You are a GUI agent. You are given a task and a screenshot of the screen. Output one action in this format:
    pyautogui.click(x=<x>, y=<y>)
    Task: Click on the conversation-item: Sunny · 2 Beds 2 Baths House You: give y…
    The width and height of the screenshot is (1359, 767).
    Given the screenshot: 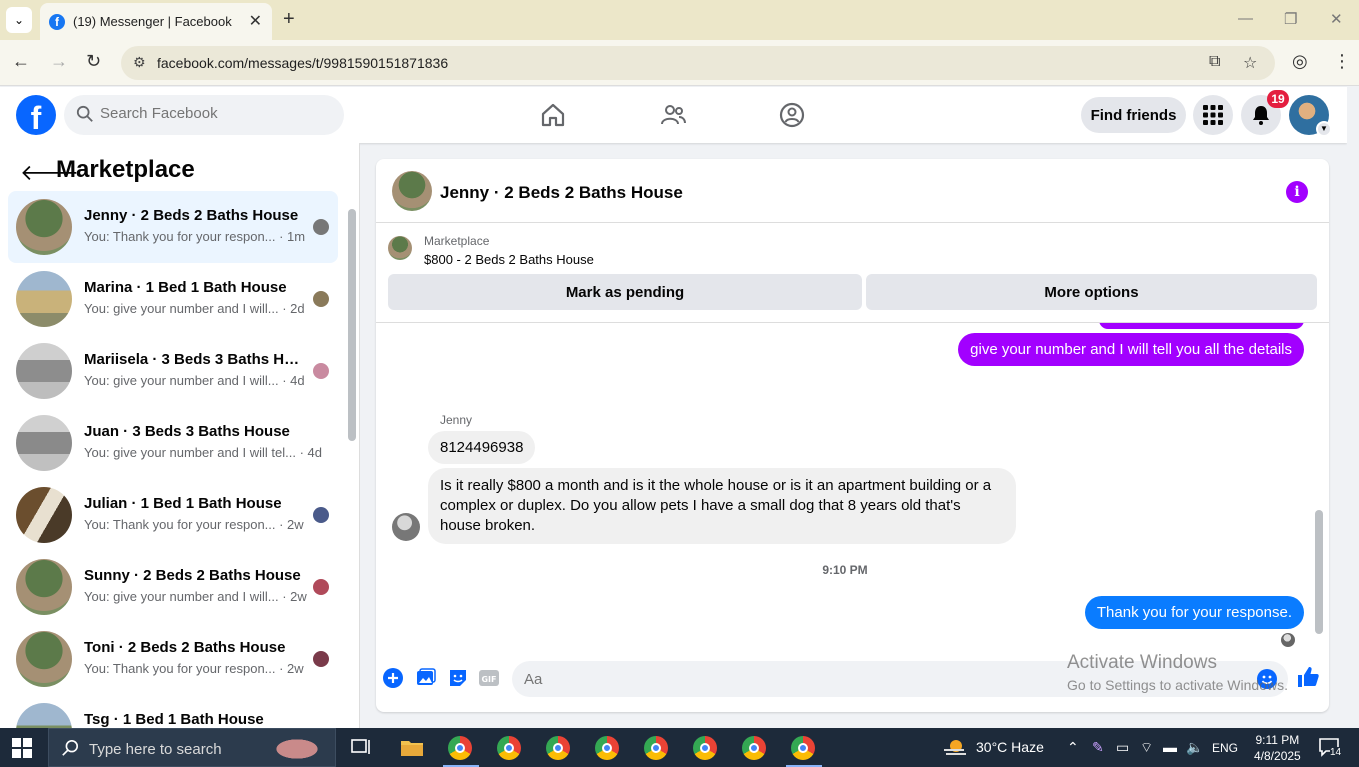 What is the action you would take?
    pyautogui.click(x=173, y=587)
    